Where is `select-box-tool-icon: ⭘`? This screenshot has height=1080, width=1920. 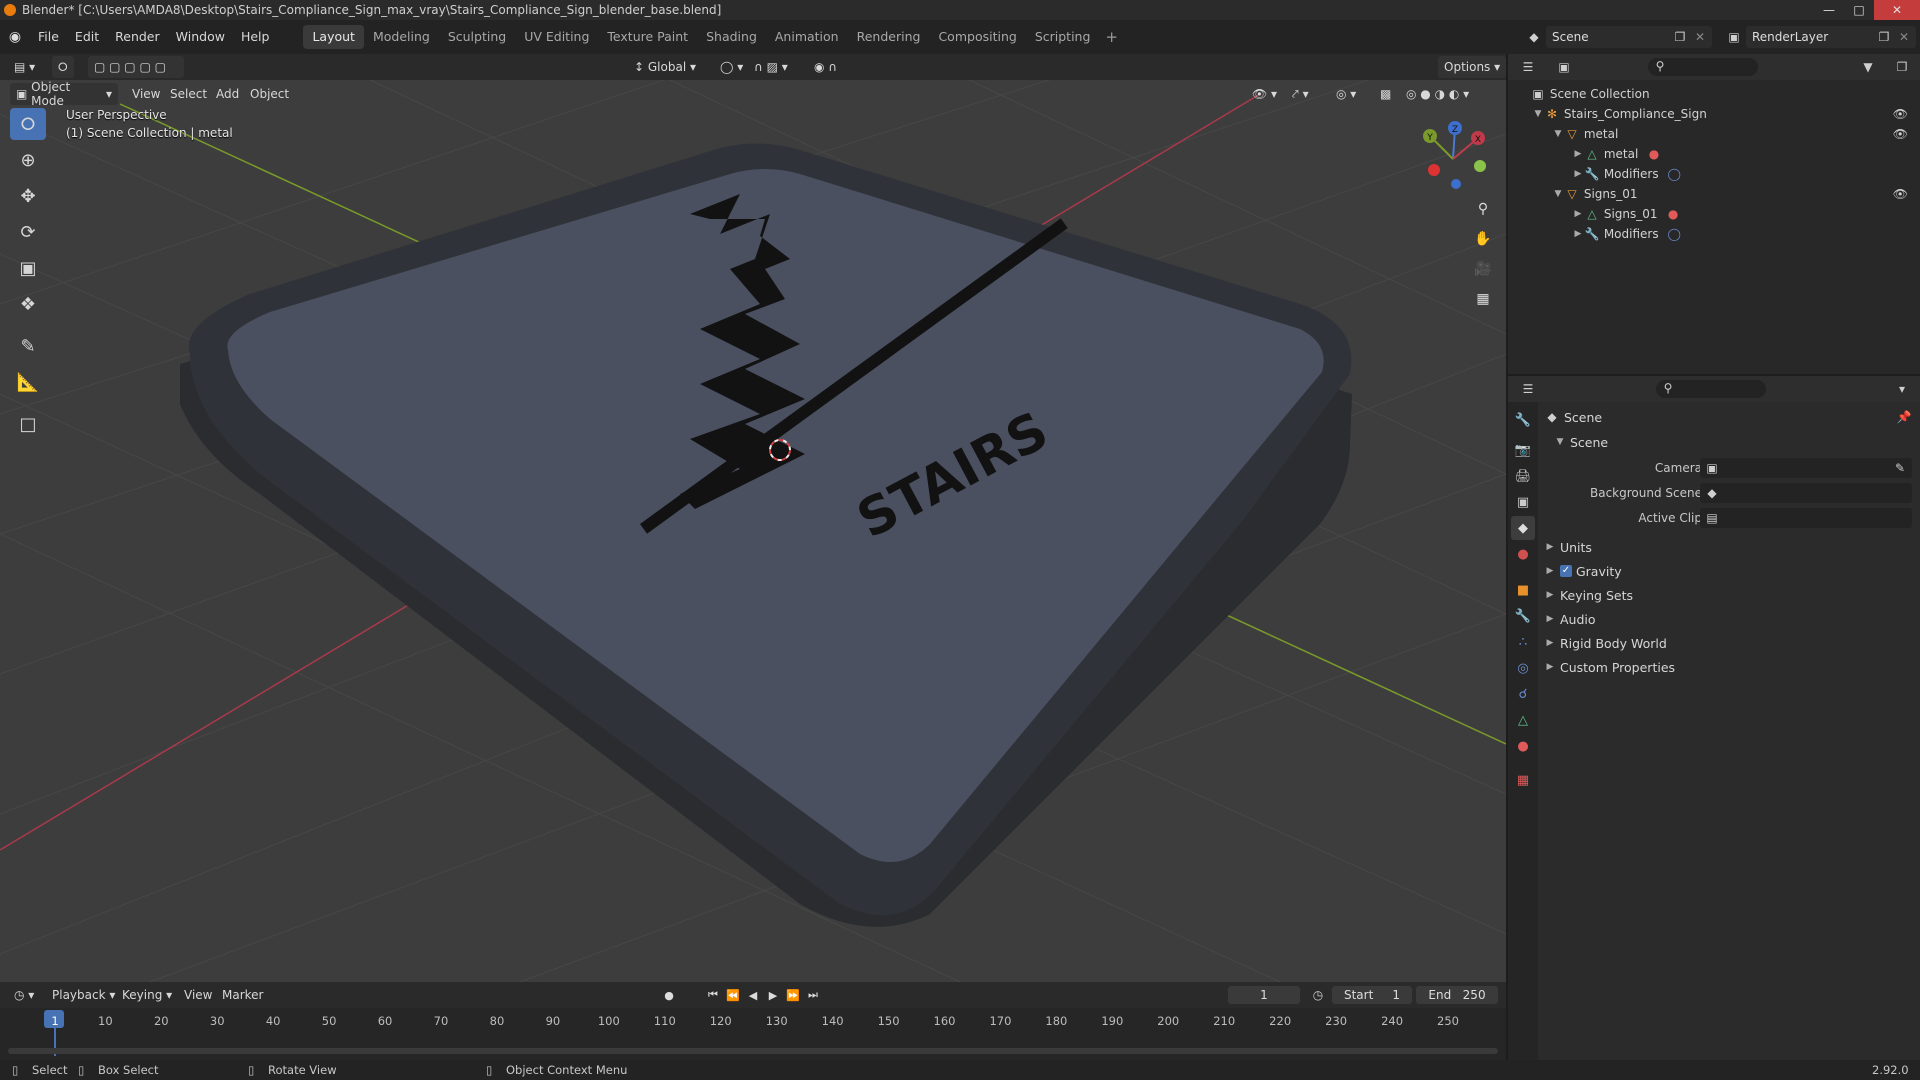
select-box-tool-icon: ⭘ is located at coordinates (28, 124).